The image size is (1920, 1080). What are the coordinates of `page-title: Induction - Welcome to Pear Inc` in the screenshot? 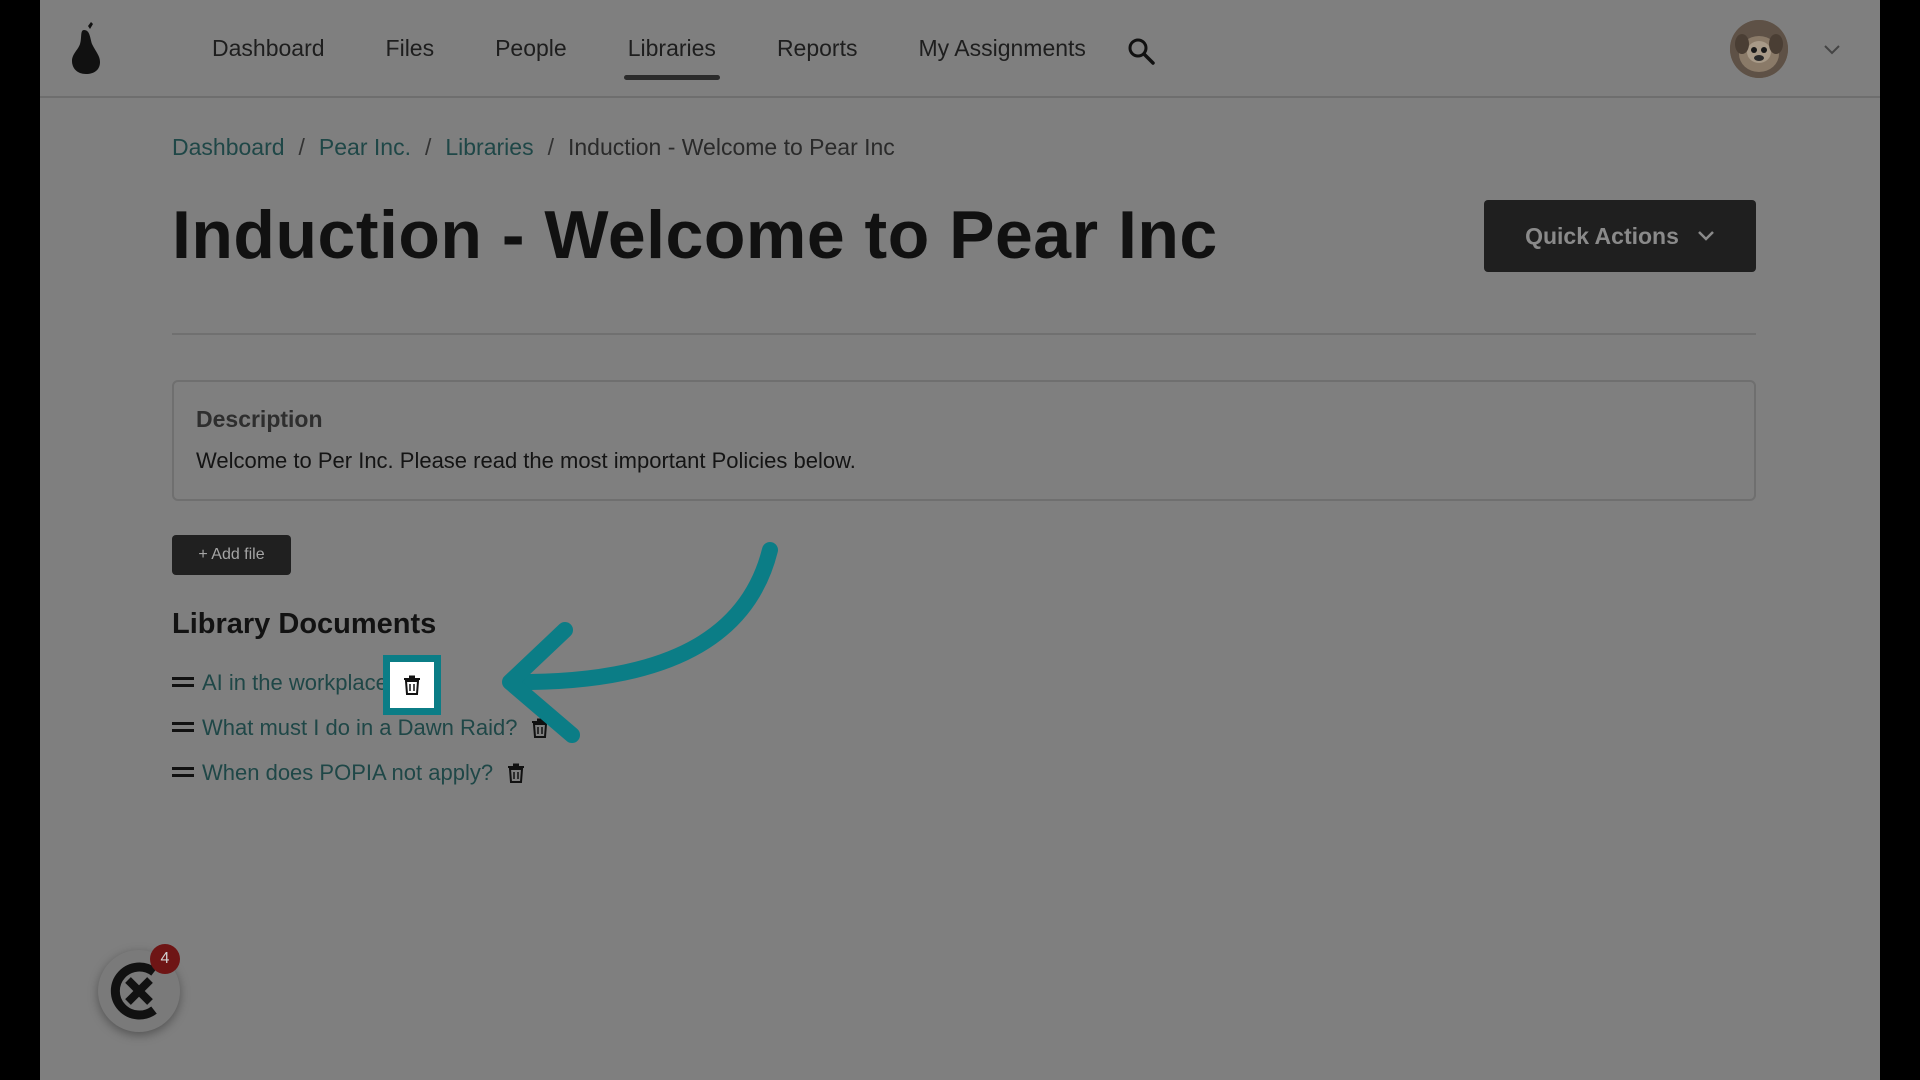 It's located at (695, 235).